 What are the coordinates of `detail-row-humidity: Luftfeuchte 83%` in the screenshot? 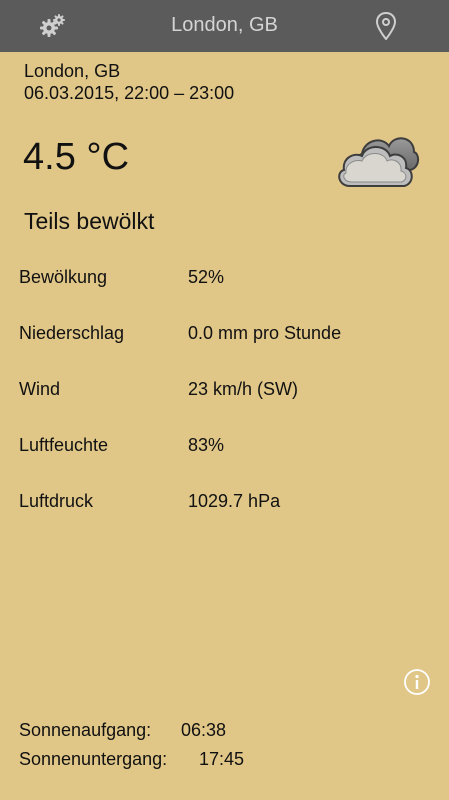 It's located at (229, 458).